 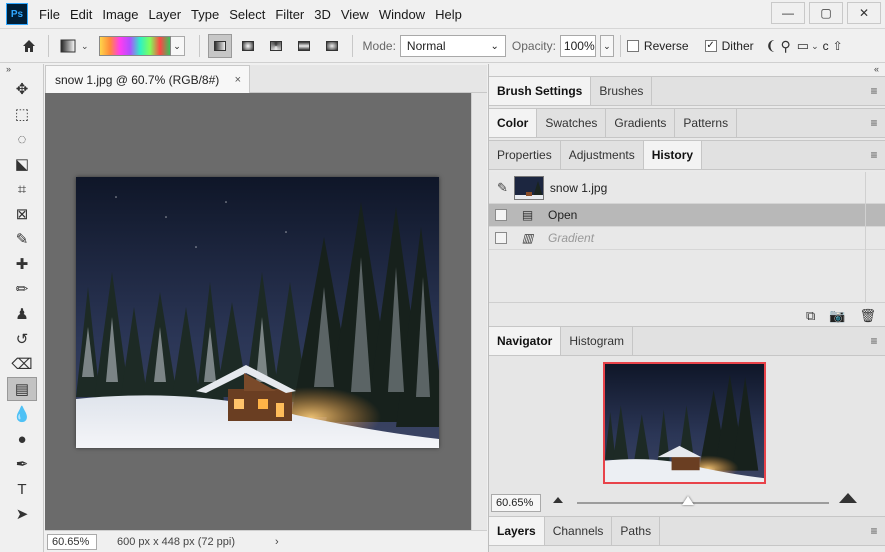 I want to click on navigator-thumbnail, so click(x=684, y=423).